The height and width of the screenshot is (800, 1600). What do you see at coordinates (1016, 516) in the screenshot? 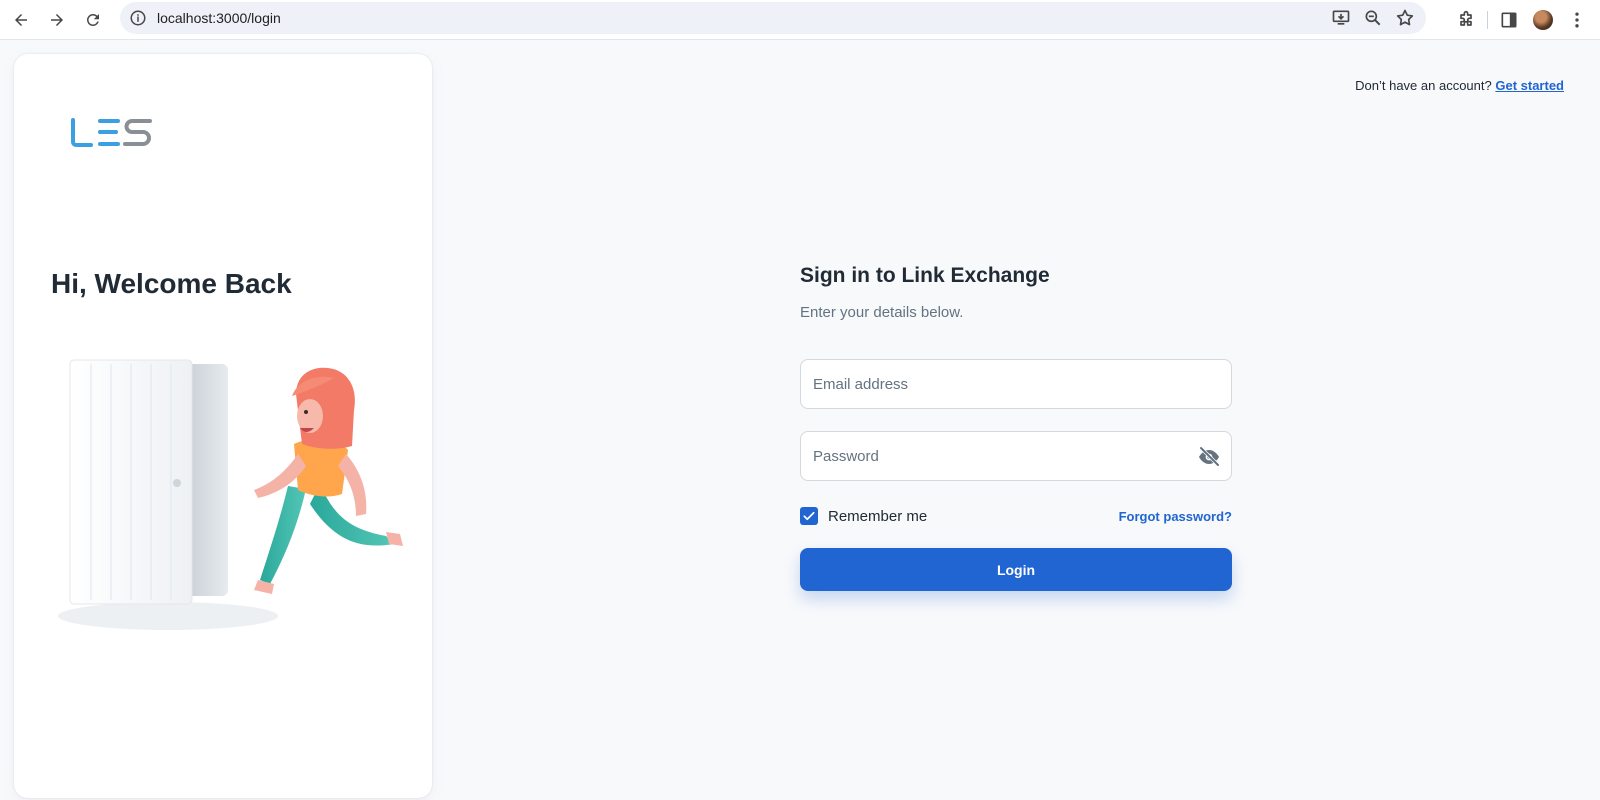
I see `form-options-row: Remember me Forgot password?` at bounding box center [1016, 516].